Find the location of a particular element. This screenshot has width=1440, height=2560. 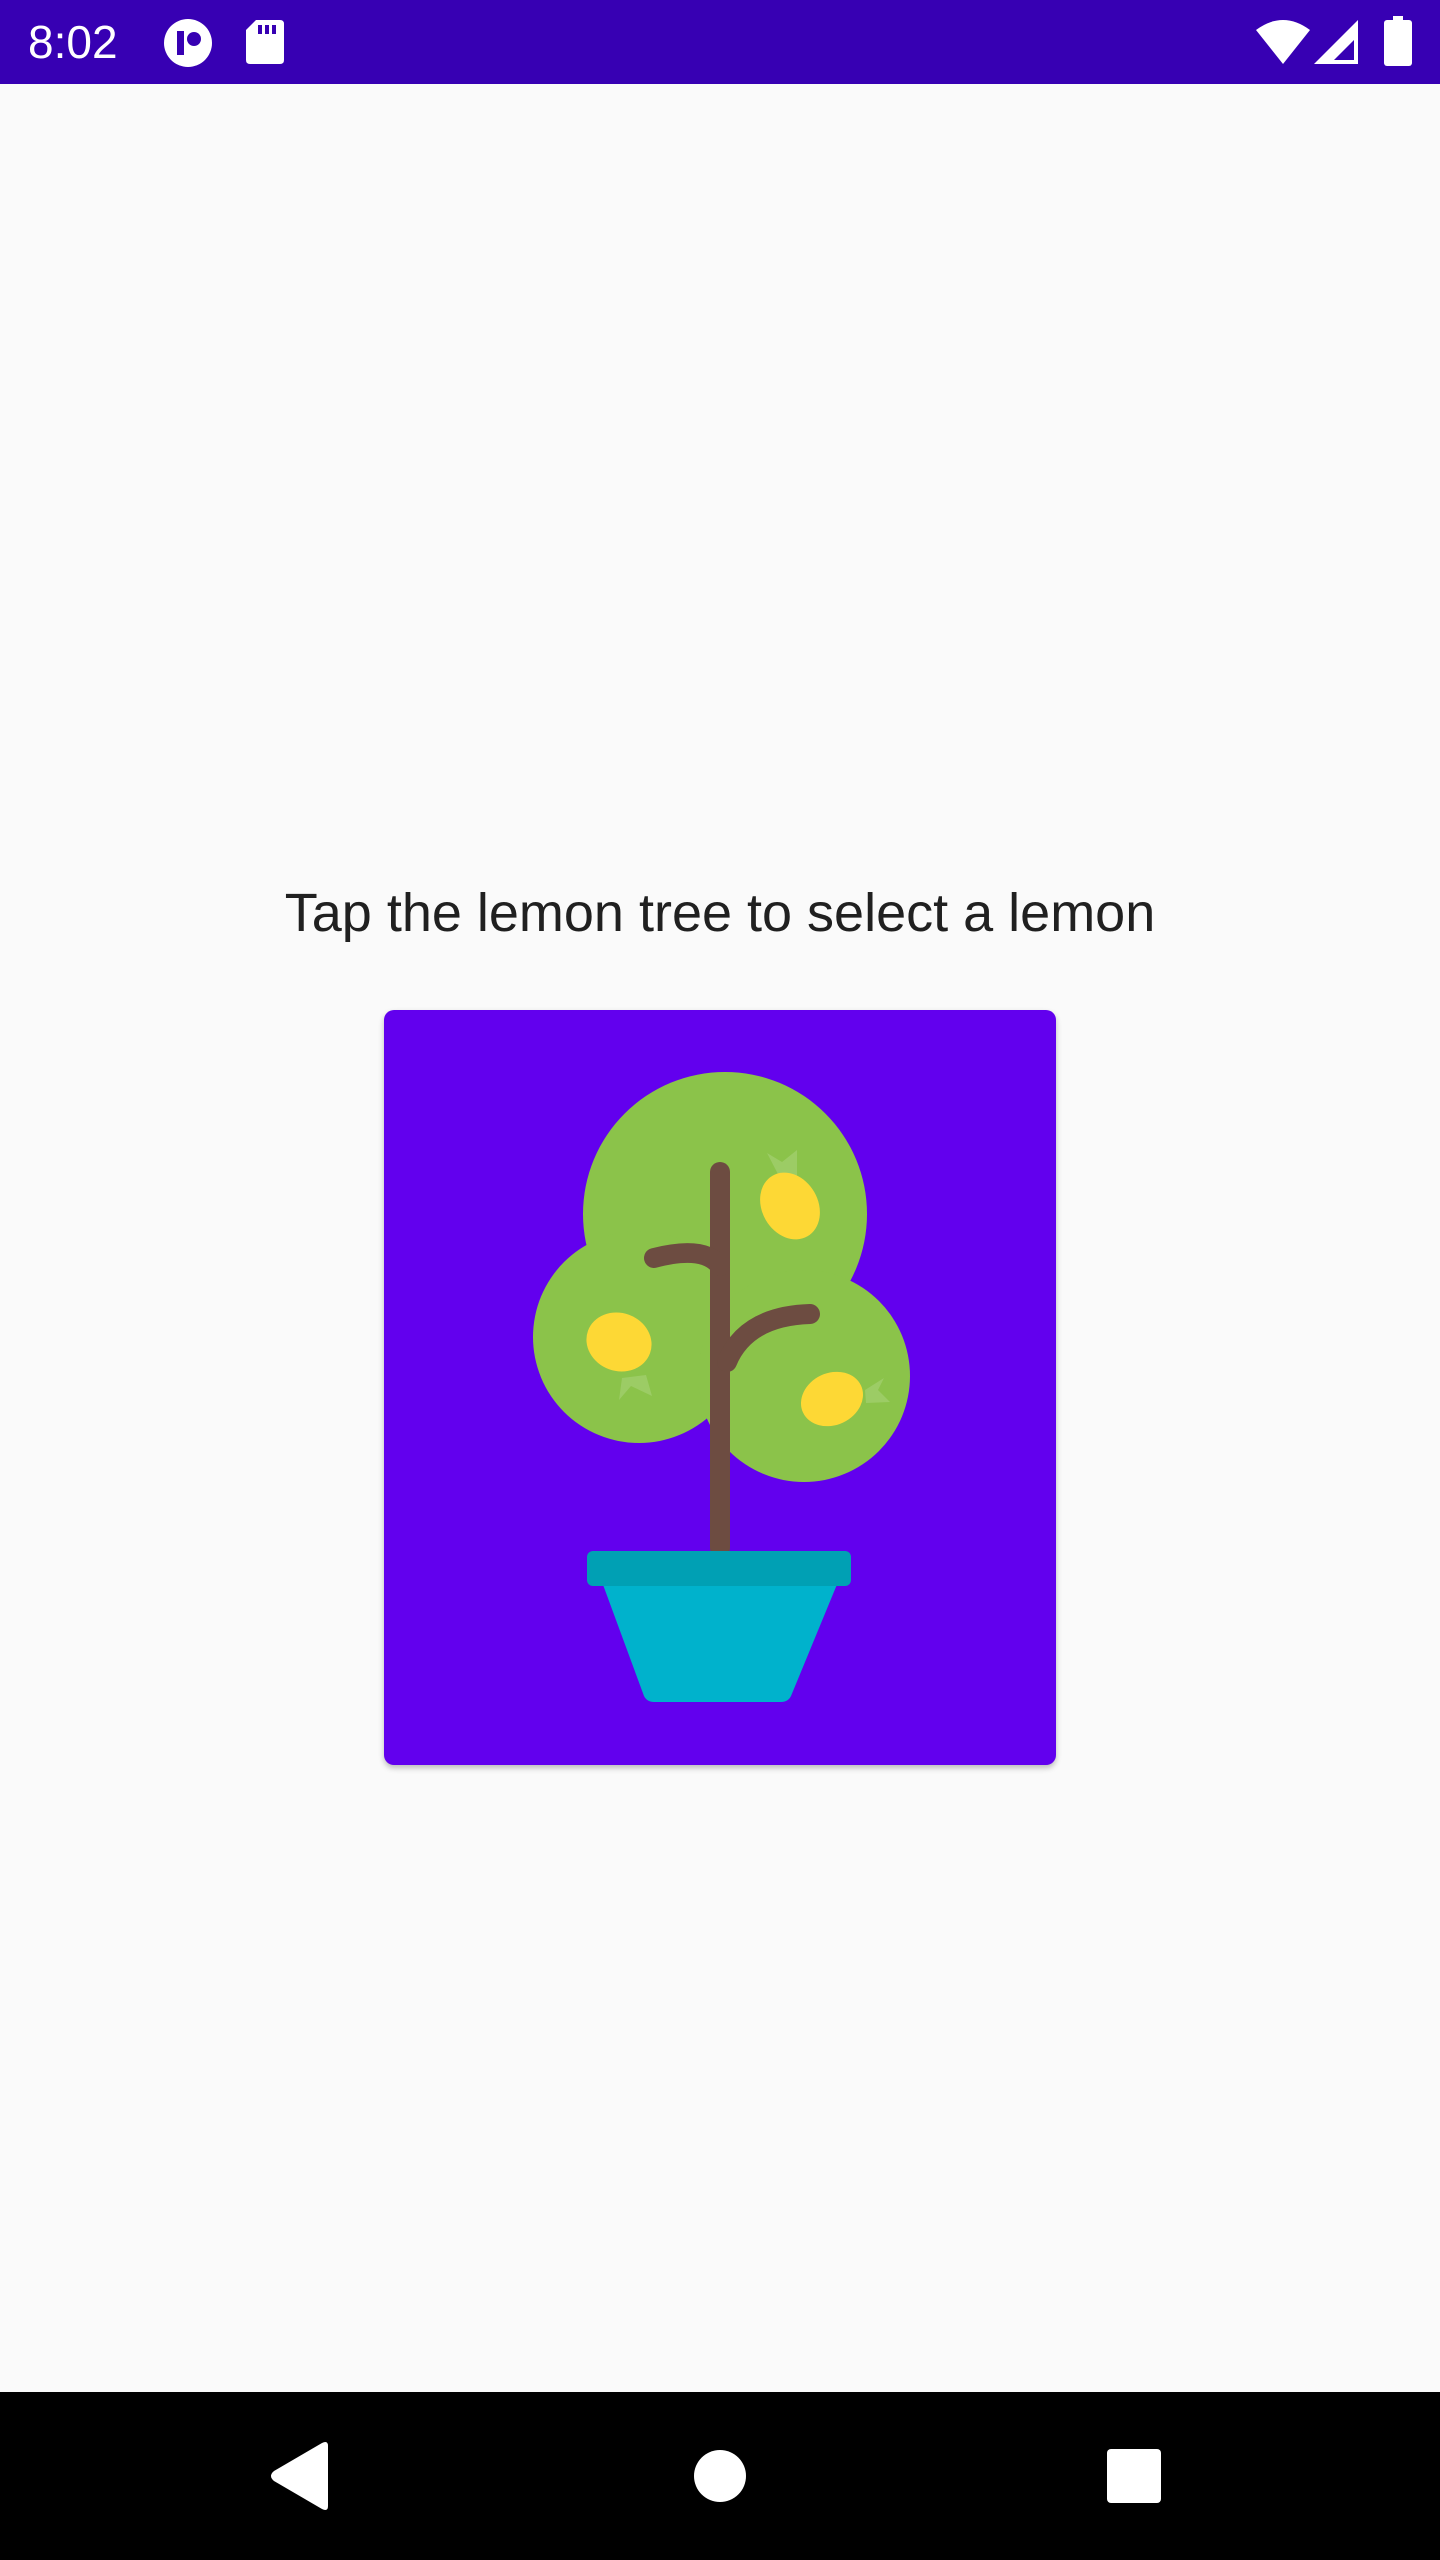

back-icon is located at coordinates (299, 2476).